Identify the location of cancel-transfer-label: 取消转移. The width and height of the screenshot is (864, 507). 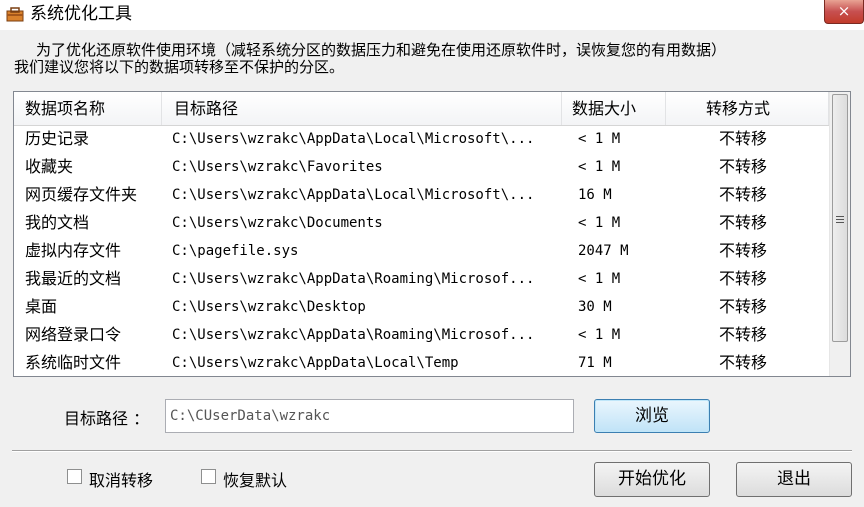
(121, 479).